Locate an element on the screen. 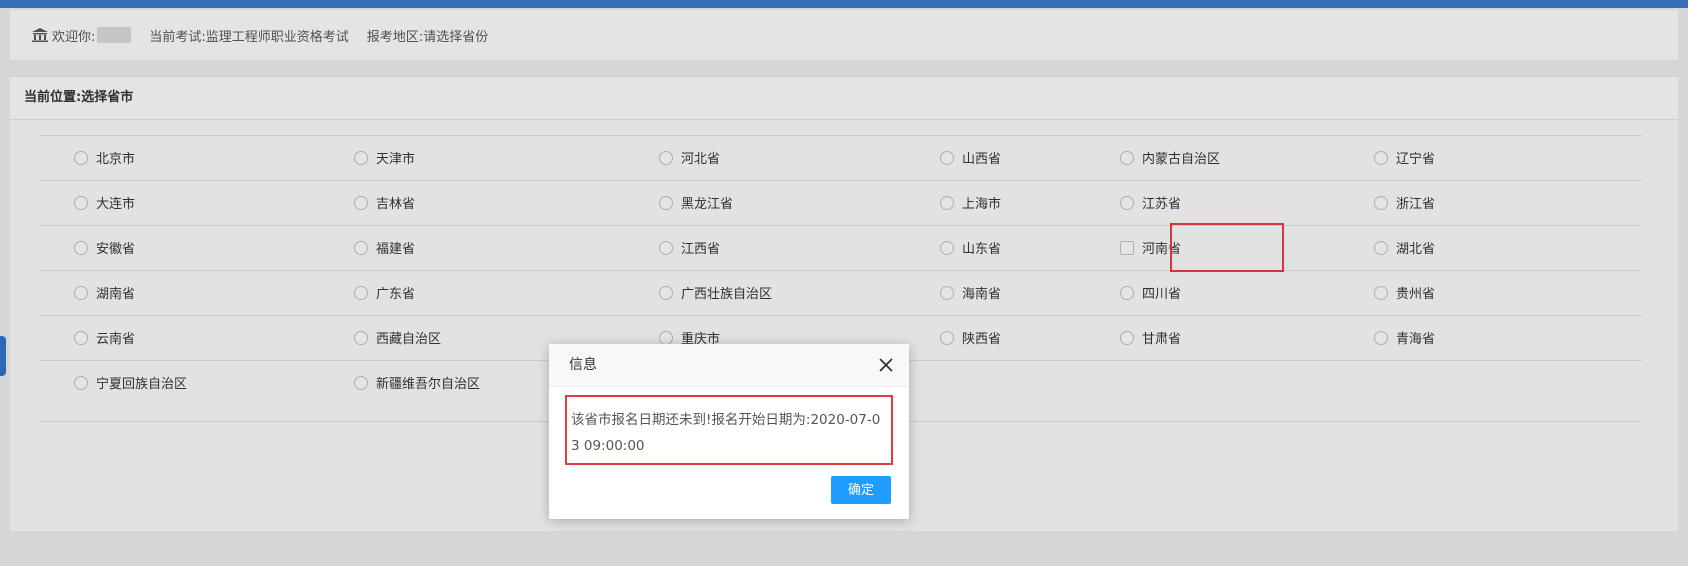 The width and height of the screenshot is (1688, 566). dialog-header: 信息 is located at coordinates (729, 365).